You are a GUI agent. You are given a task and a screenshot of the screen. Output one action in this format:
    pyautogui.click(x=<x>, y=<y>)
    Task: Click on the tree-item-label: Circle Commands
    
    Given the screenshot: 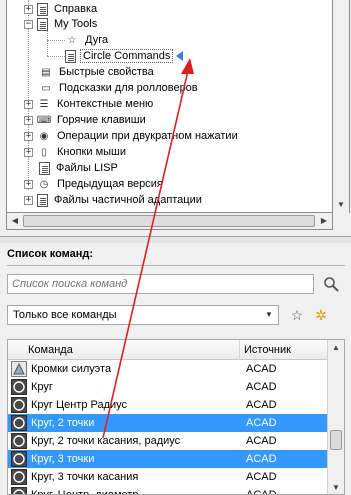 What is the action you would take?
    pyautogui.click(x=127, y=56)
    